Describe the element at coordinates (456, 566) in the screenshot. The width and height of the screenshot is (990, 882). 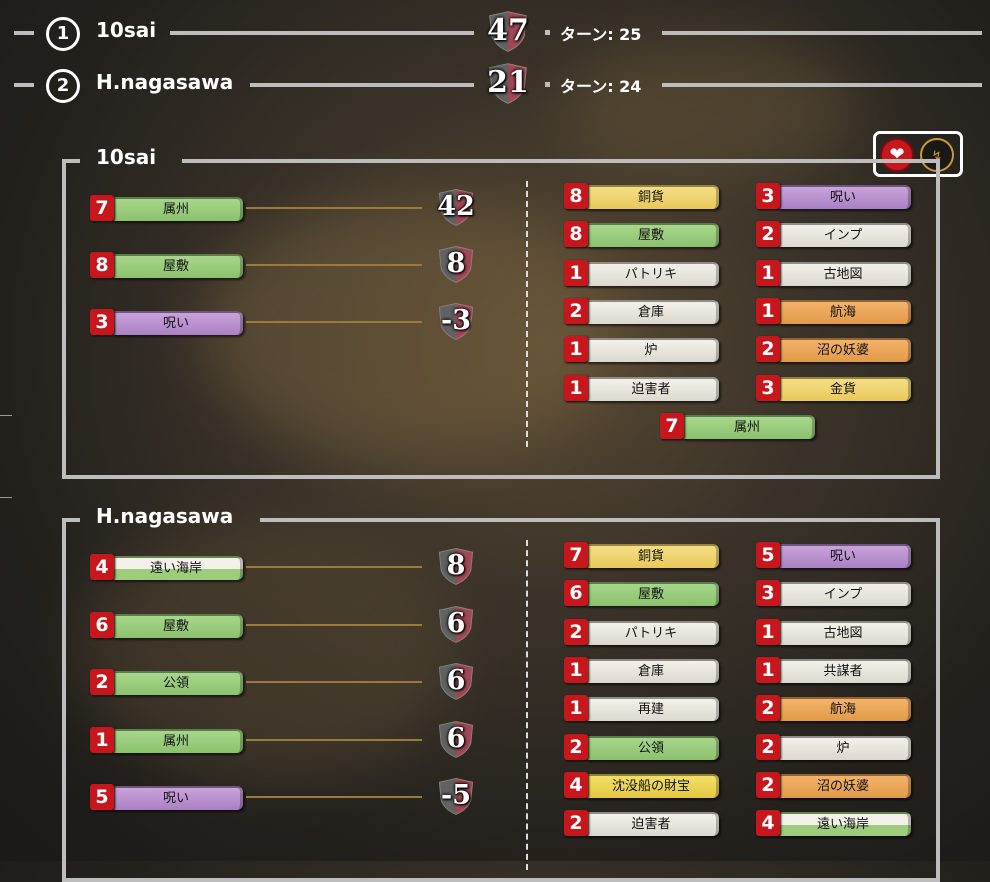
I see `vp-shield: 8` at that location.